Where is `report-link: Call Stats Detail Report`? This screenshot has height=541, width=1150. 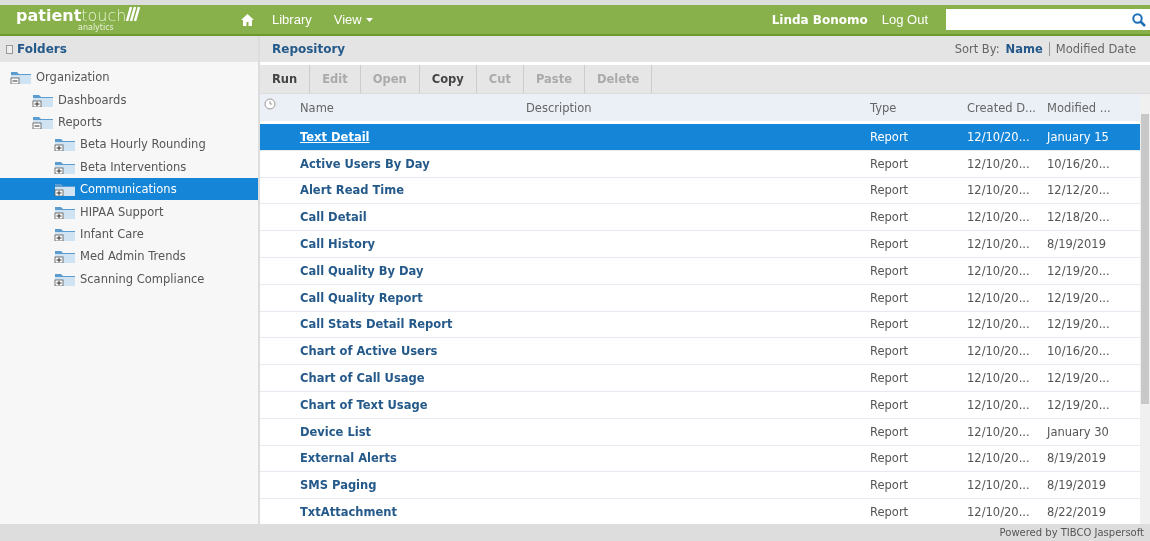
report-link: Call Stats Detail Report is located at coordinates (413, 324).